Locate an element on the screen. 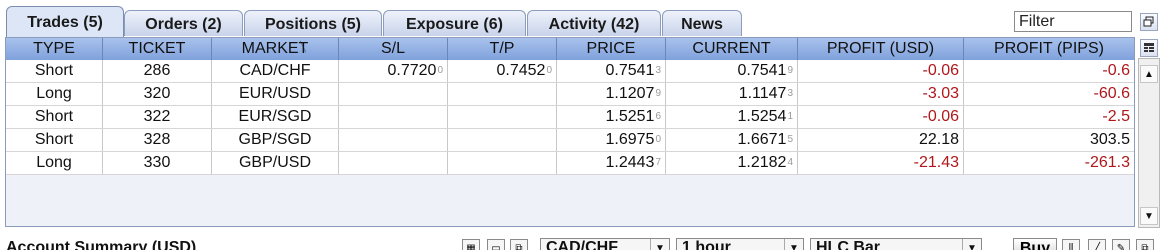 Image resolution: width=1166 pixels, height=250 pixels. column-header-ticket-label: TICKET is located at coordinates (157, 48).